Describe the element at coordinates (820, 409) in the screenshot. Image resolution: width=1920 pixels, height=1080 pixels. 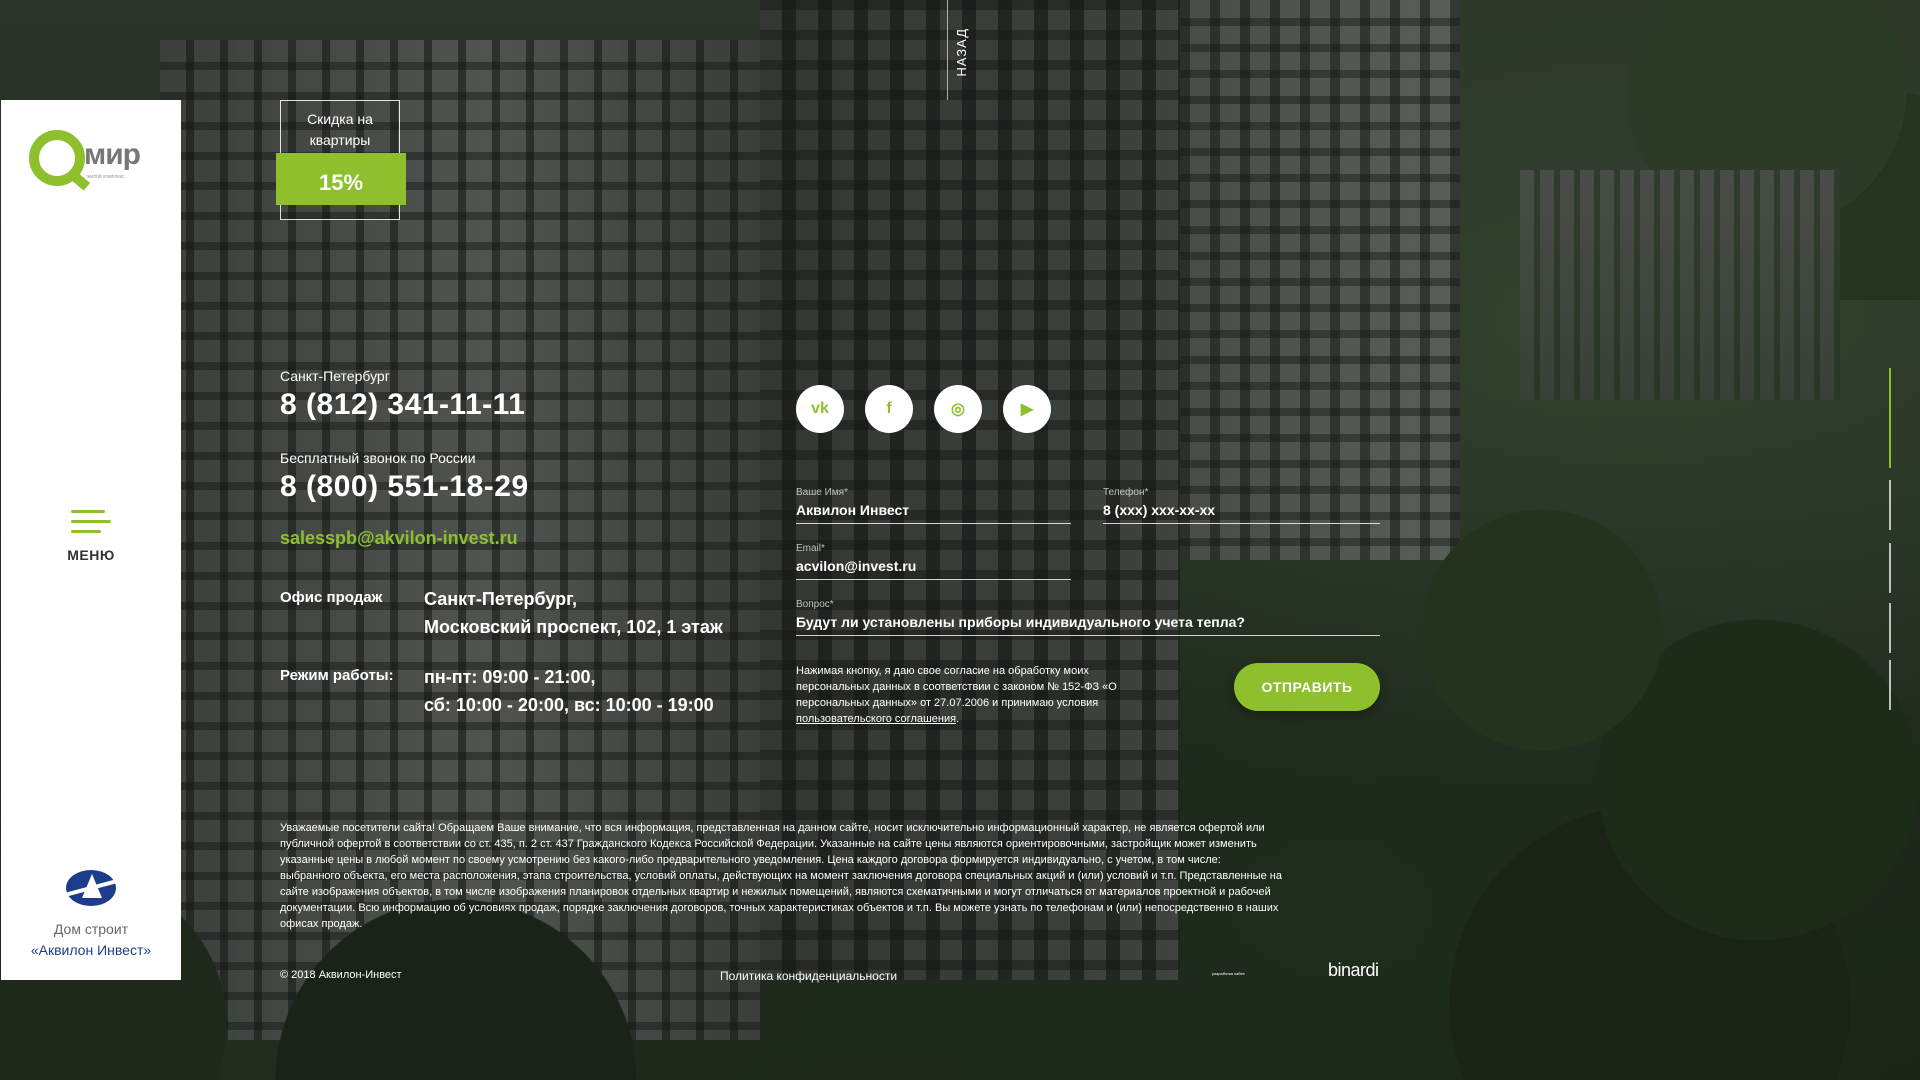
I see `vk-icon: vk` at that location.